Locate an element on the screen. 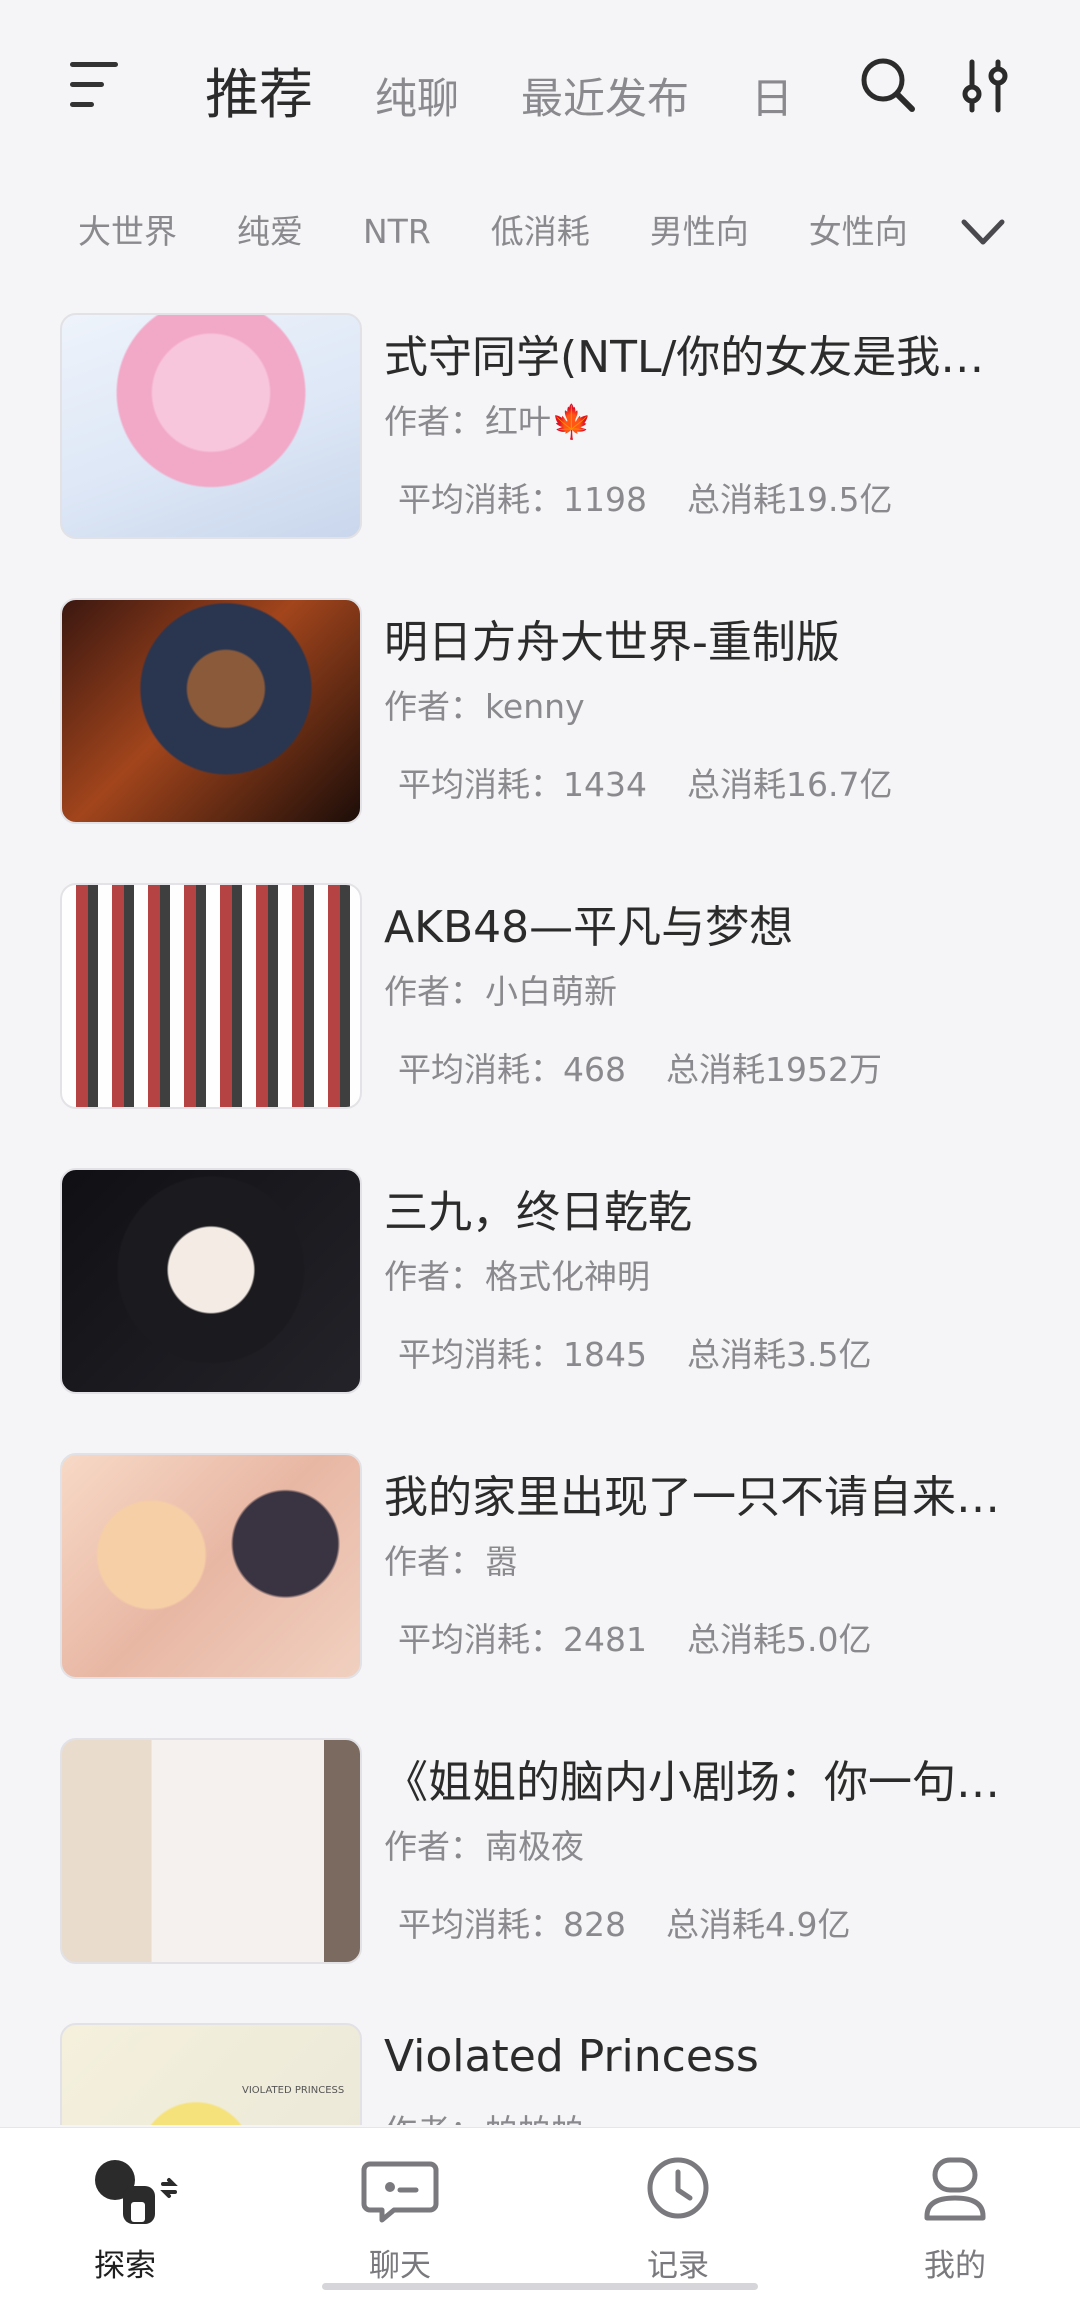  nav-label: 聊天 is located at coordinates (400, 2266).